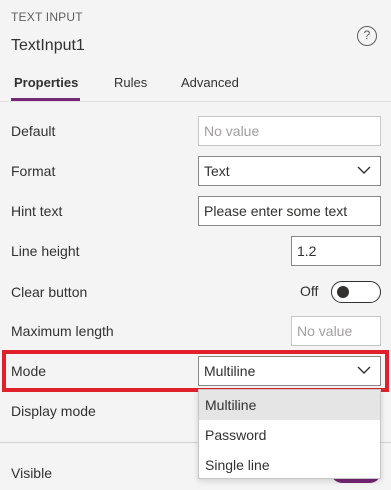  Describe the element at coordinates (232, 131) in the screenshot. I see `default-placeholder: No value` at that location.